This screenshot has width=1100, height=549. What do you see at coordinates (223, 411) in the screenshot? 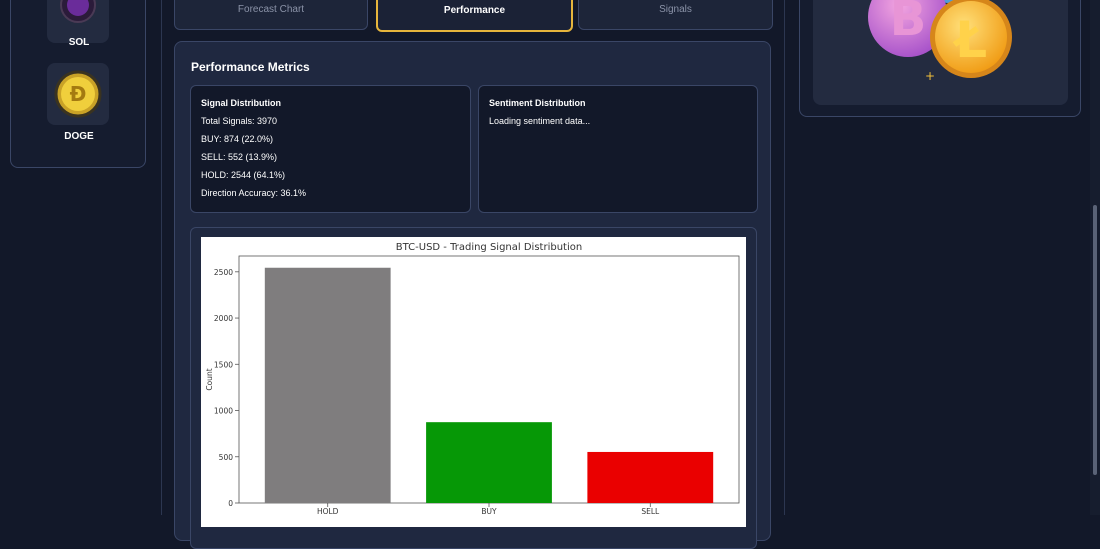
I see `y-tick-label: 1000` at bounding box center [223, 411].